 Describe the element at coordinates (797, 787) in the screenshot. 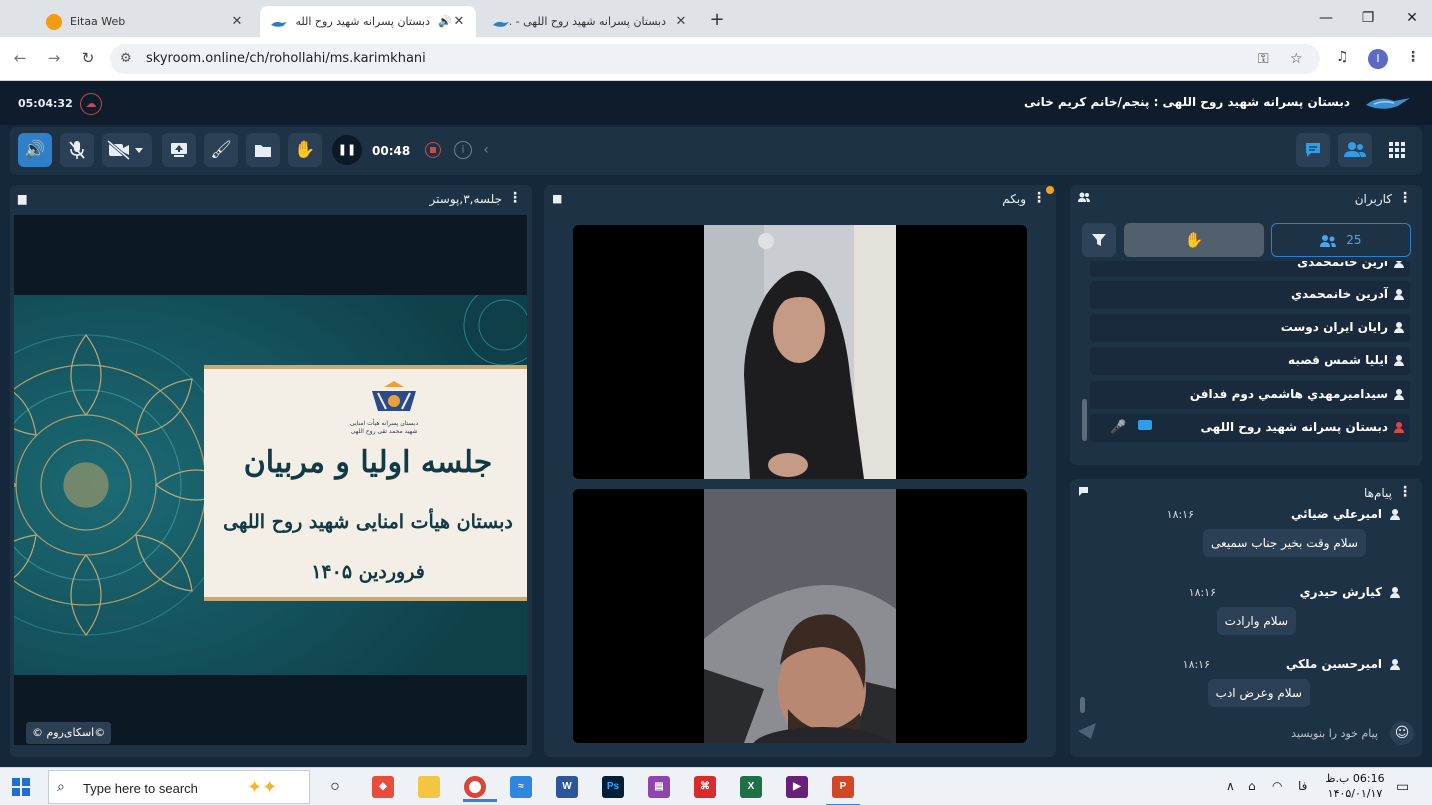

I see `visual-studio-icon: ▶` at that location.